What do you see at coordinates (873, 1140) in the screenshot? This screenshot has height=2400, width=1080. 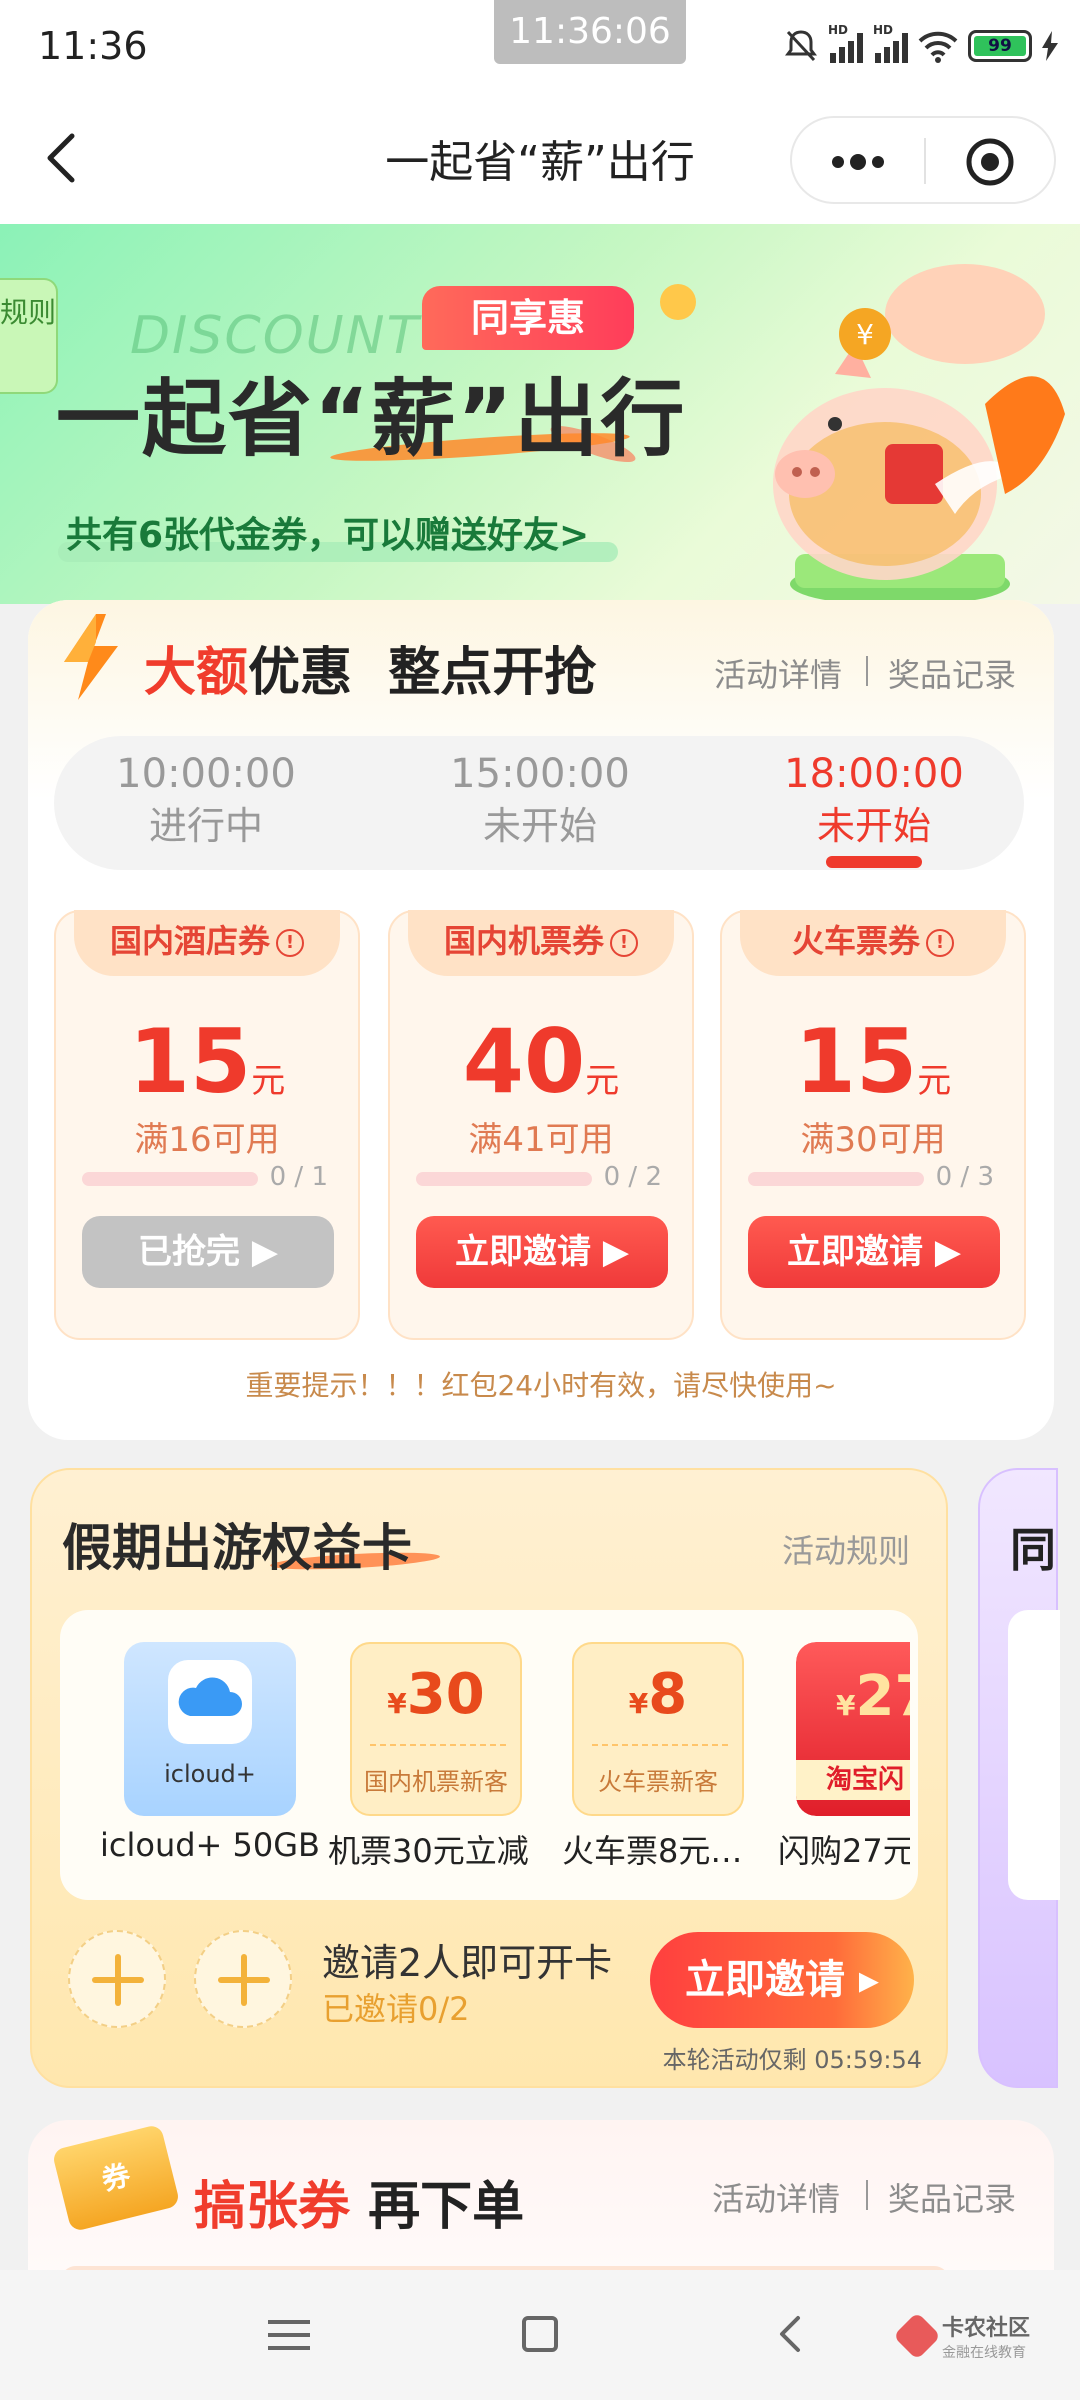 I see `coupon-condition: 满30可用` at bounding box center [873, 1140].